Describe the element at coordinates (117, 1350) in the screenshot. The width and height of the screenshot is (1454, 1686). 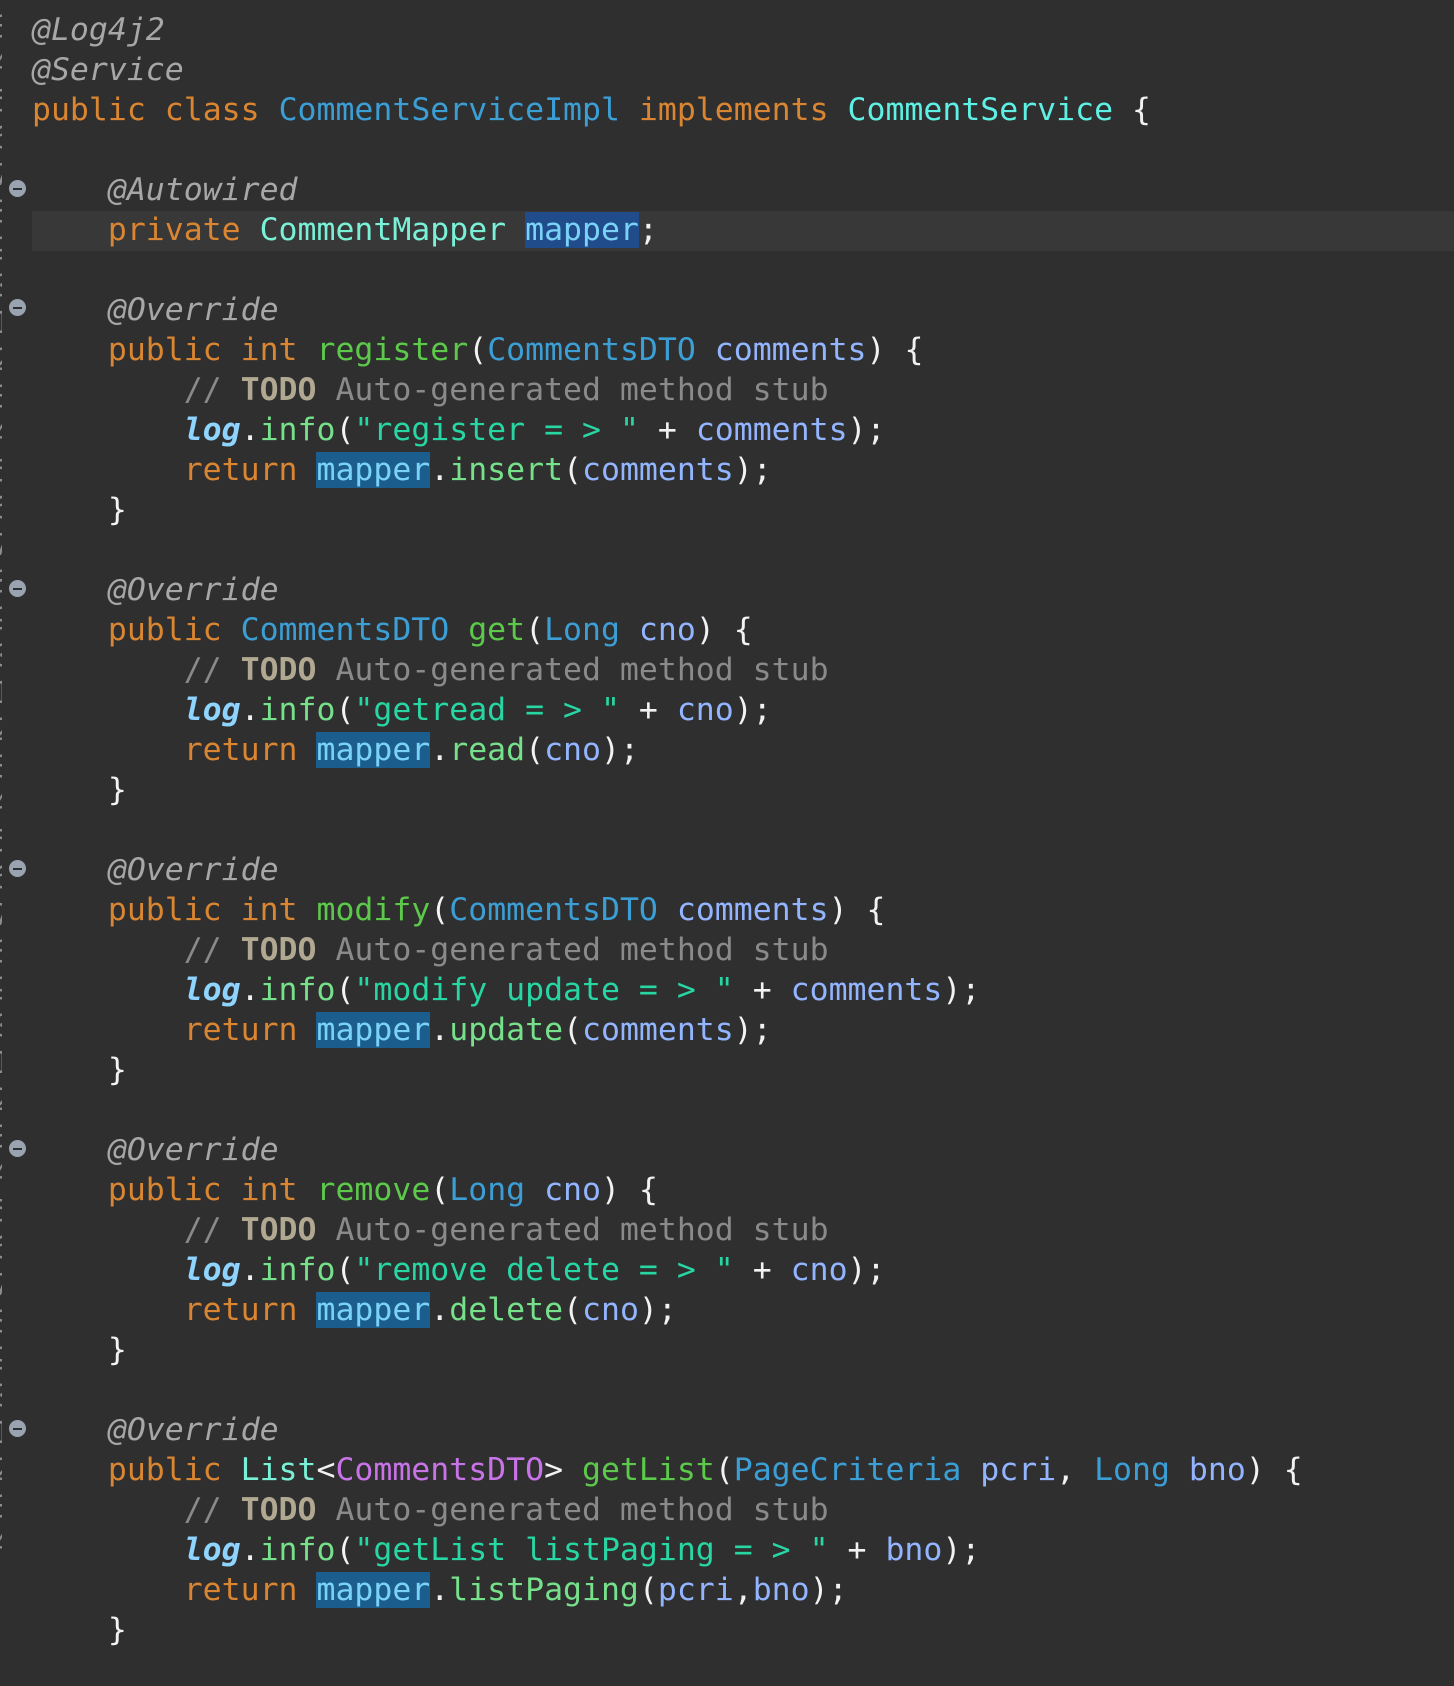
I see `punctuation: }` at that location.